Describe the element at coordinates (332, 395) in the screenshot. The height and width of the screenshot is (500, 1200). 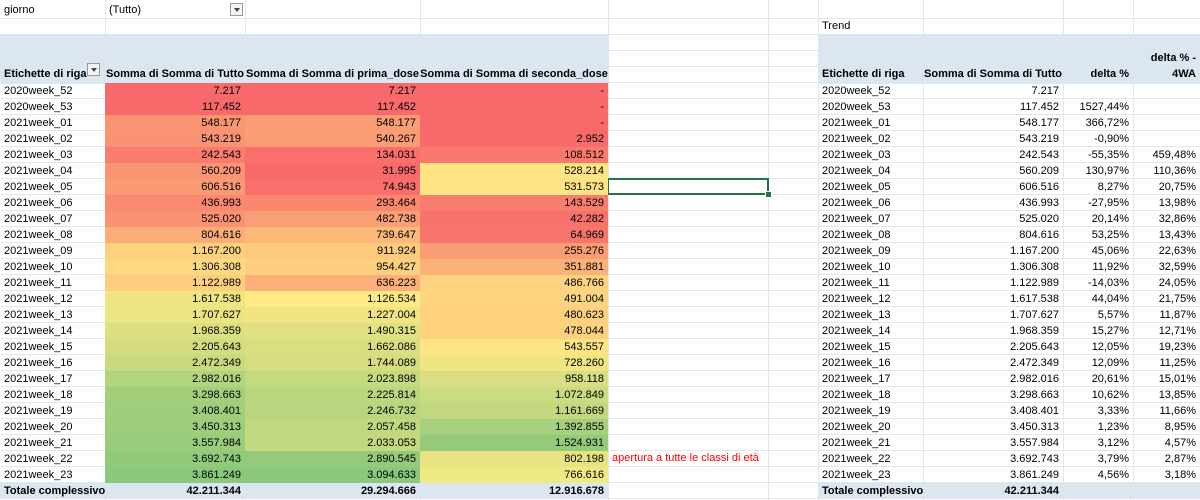
I see `left-cell-prima: 2.225.814` at that location.